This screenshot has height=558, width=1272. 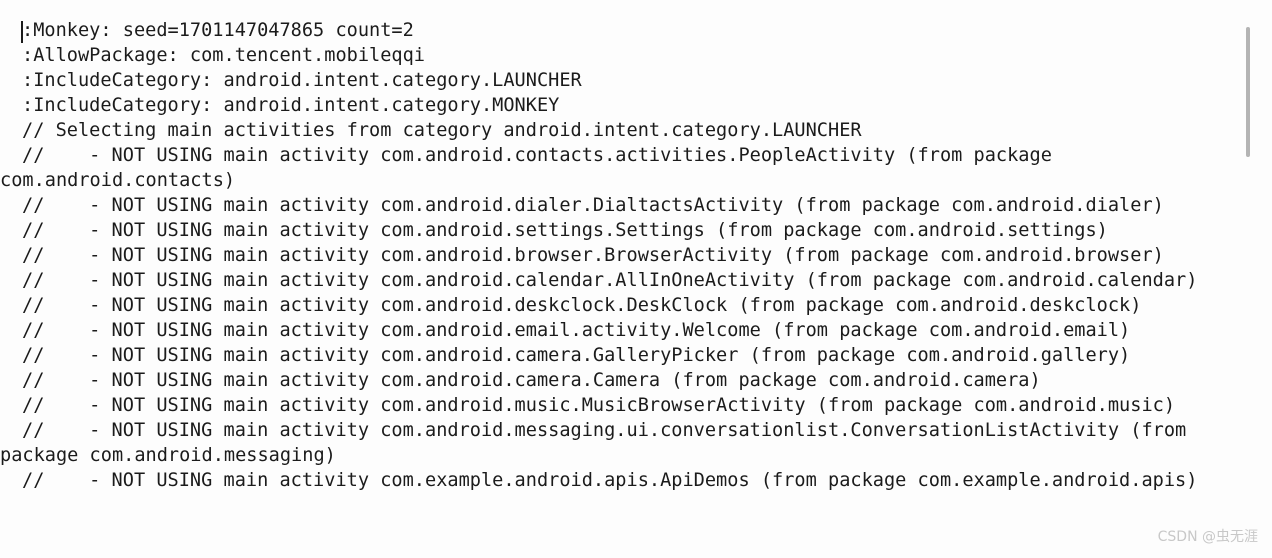 What do you see at coordinates (218, 30) in the screenshot?
I see `log-line-text: :Monkey: seed=1701147047865 count=2` at bounding box center [218, 30].